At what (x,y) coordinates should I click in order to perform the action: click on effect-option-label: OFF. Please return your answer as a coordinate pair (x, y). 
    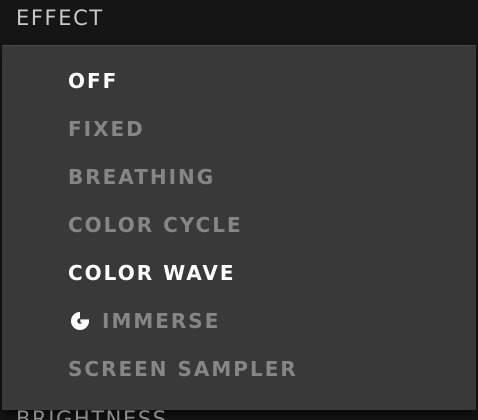
    Looking at the image, I should click on (93, 81).